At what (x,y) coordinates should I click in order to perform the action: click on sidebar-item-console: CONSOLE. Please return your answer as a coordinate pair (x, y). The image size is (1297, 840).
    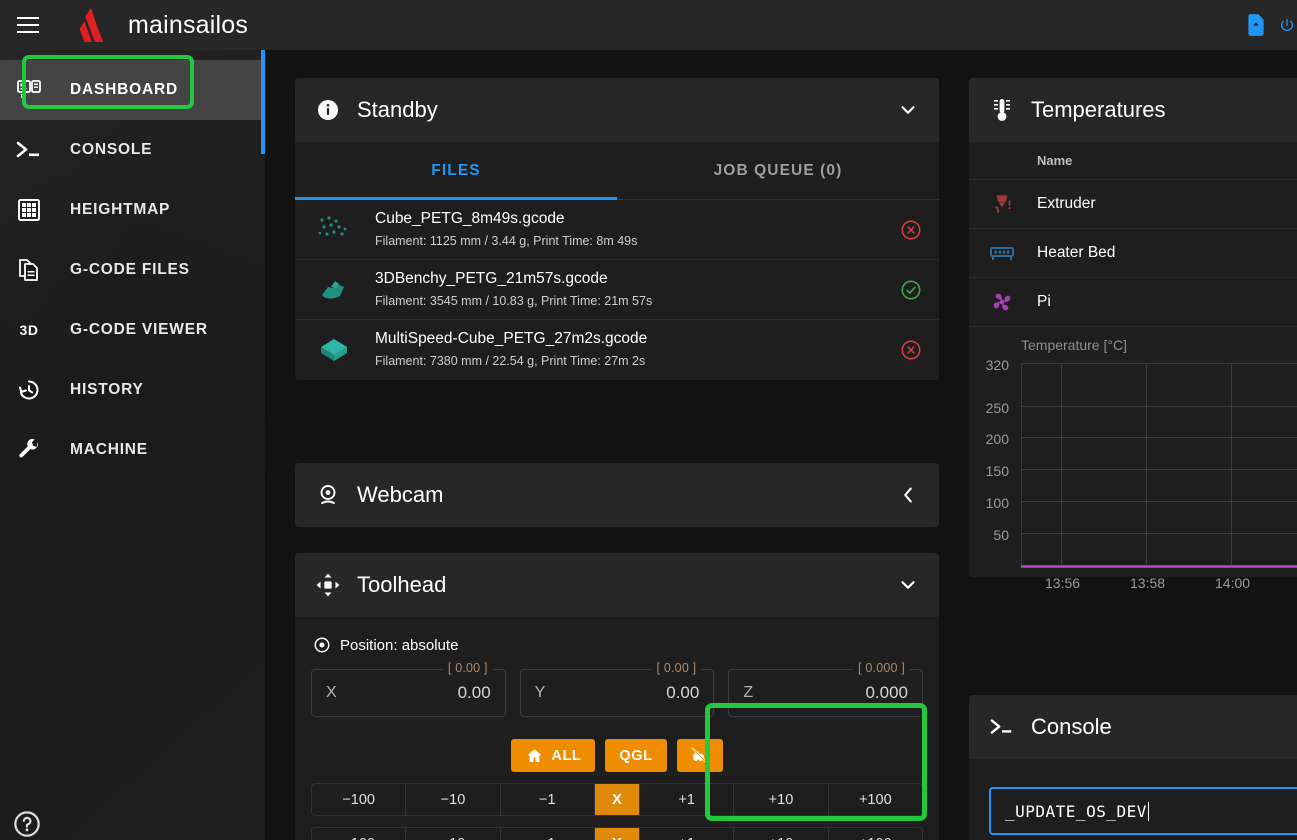
    Looking at the image, I should click on (132, 150).